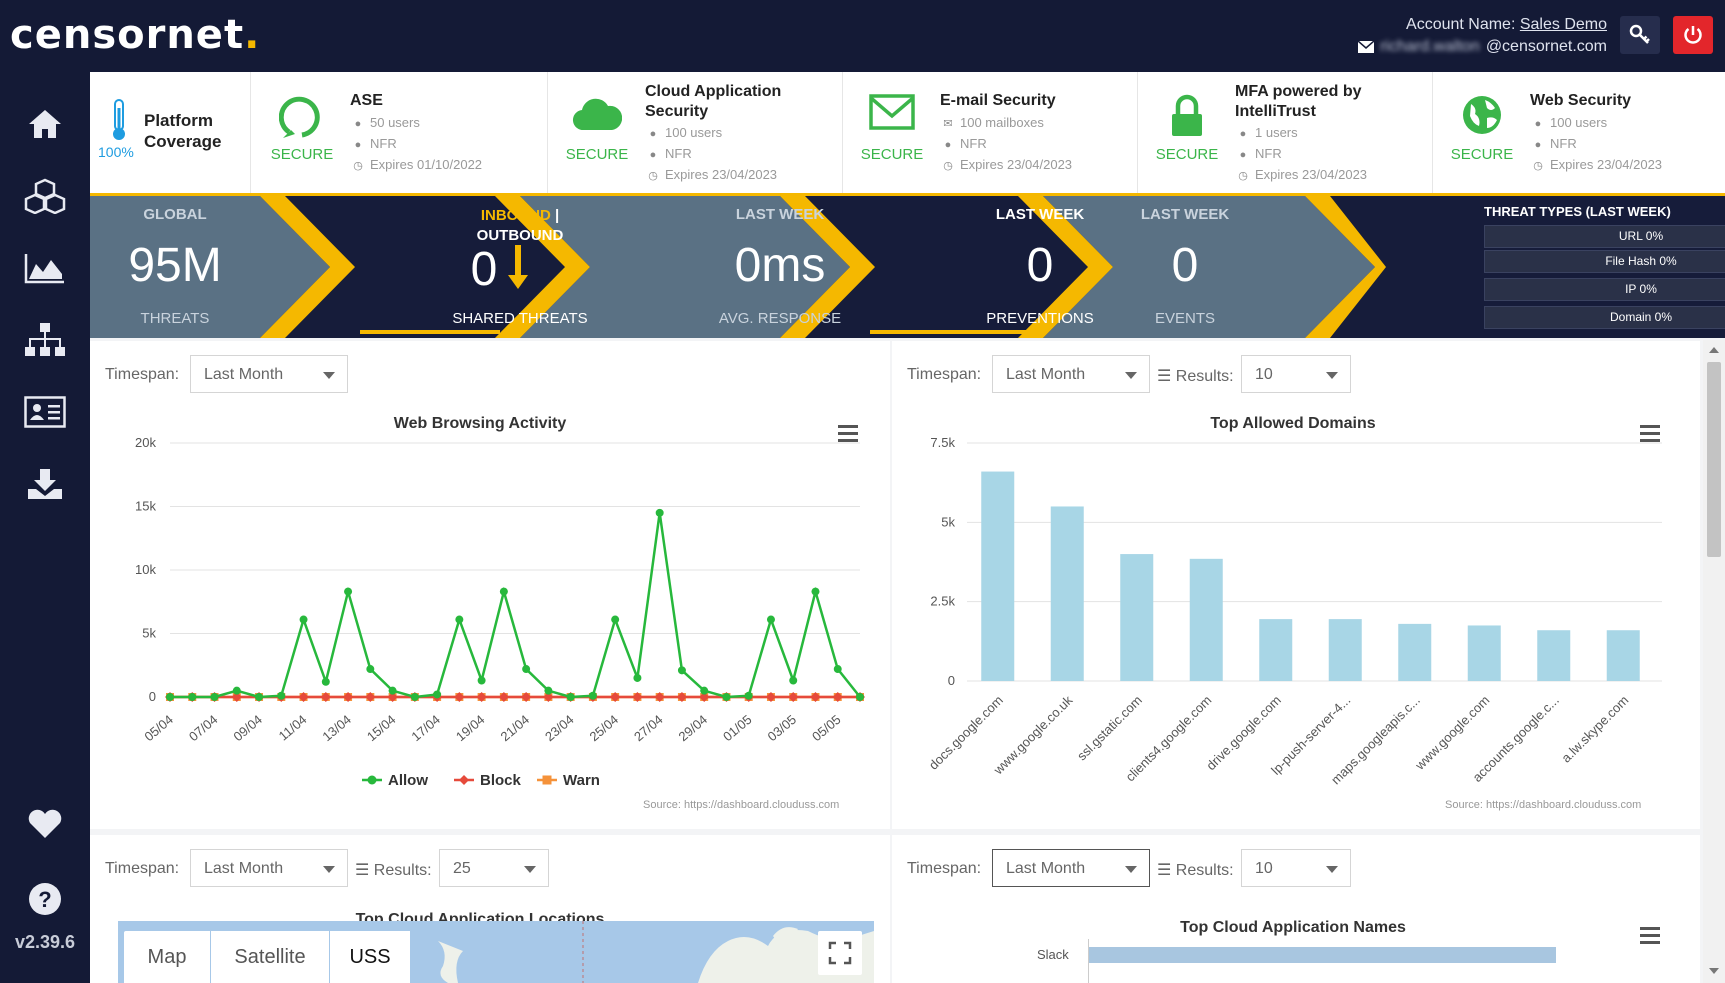  Describe the element at coordinates (425, 728) in the screenshot. I see `x-tick-label: 17/04` at that location.